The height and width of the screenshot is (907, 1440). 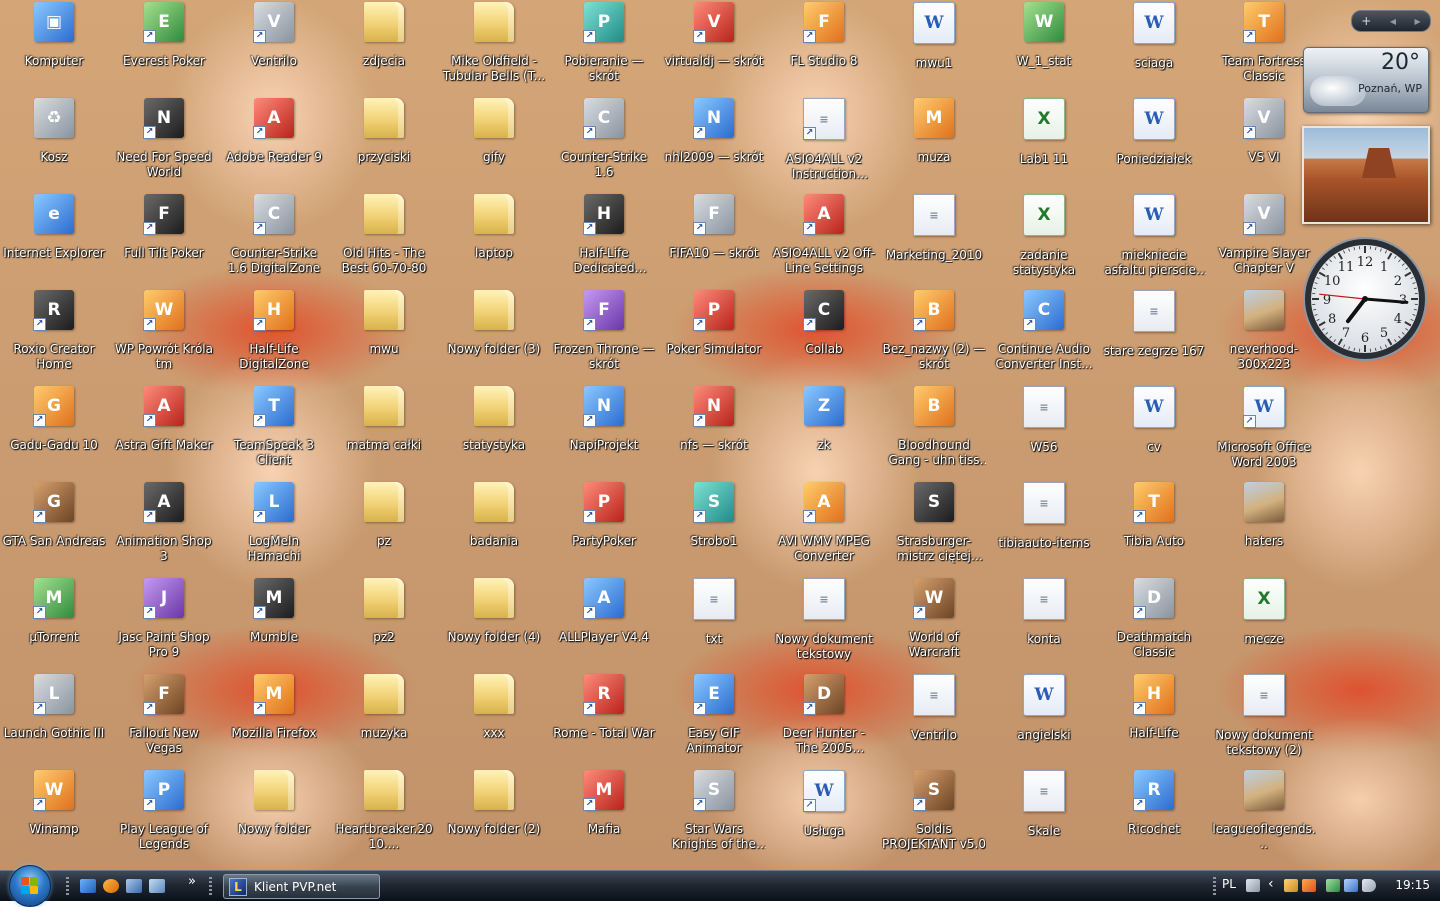 What do you see at coordinates (164, 48) in the screenshot?
I see `desktop-icon-everest-poker: EEverest Poker` at bounding box center [164, 48].